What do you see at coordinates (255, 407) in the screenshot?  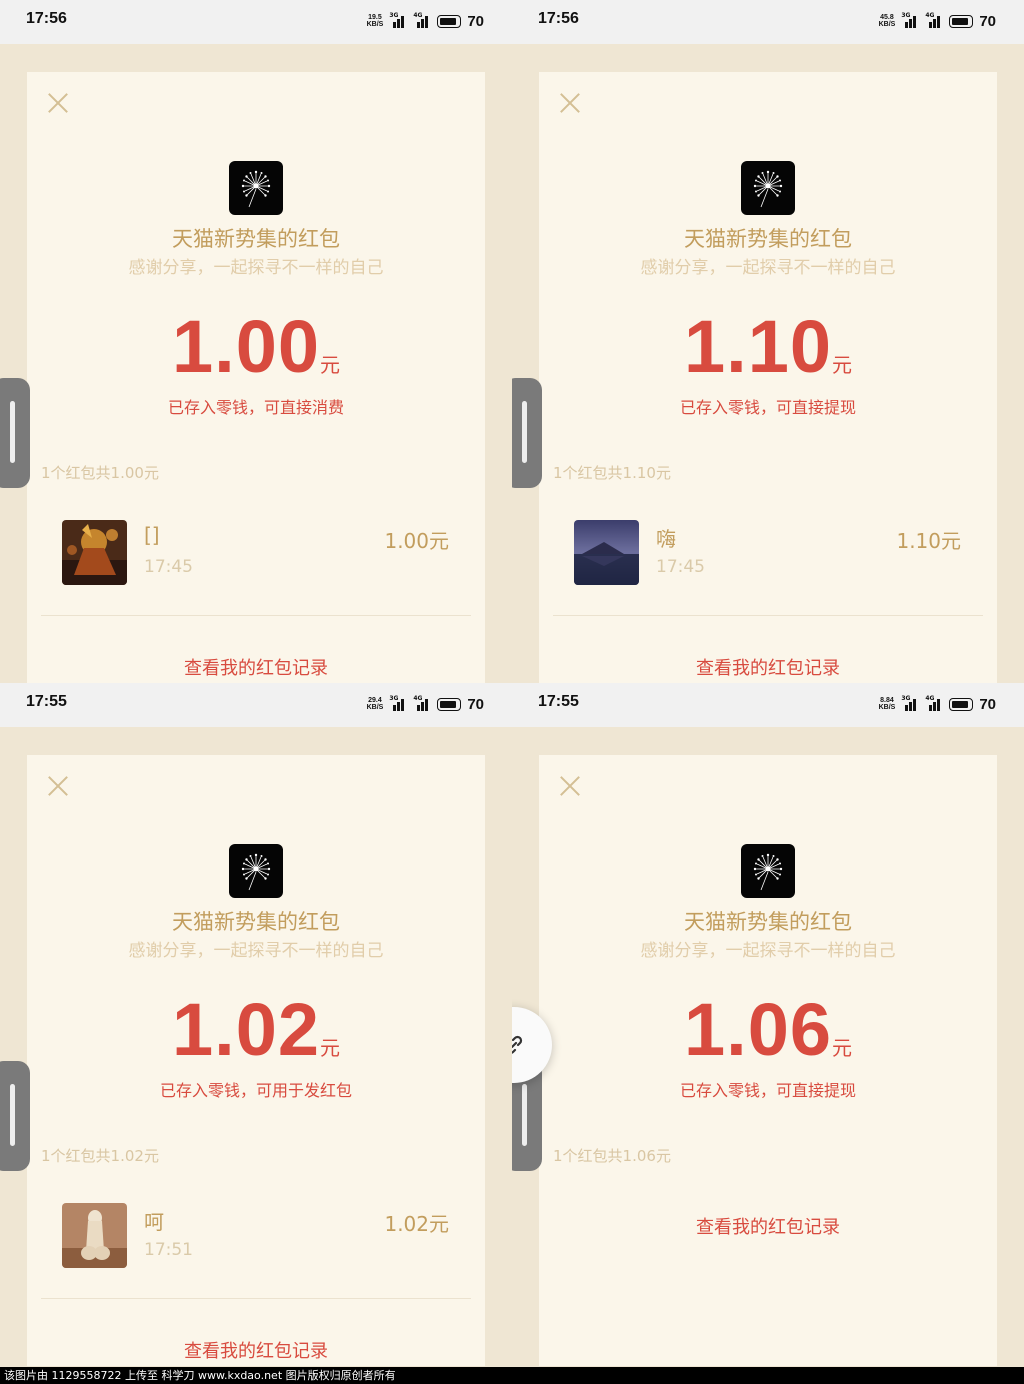 I see `stored-message: 已存入零钱，可直接消费` at bounding box center [255, 407].